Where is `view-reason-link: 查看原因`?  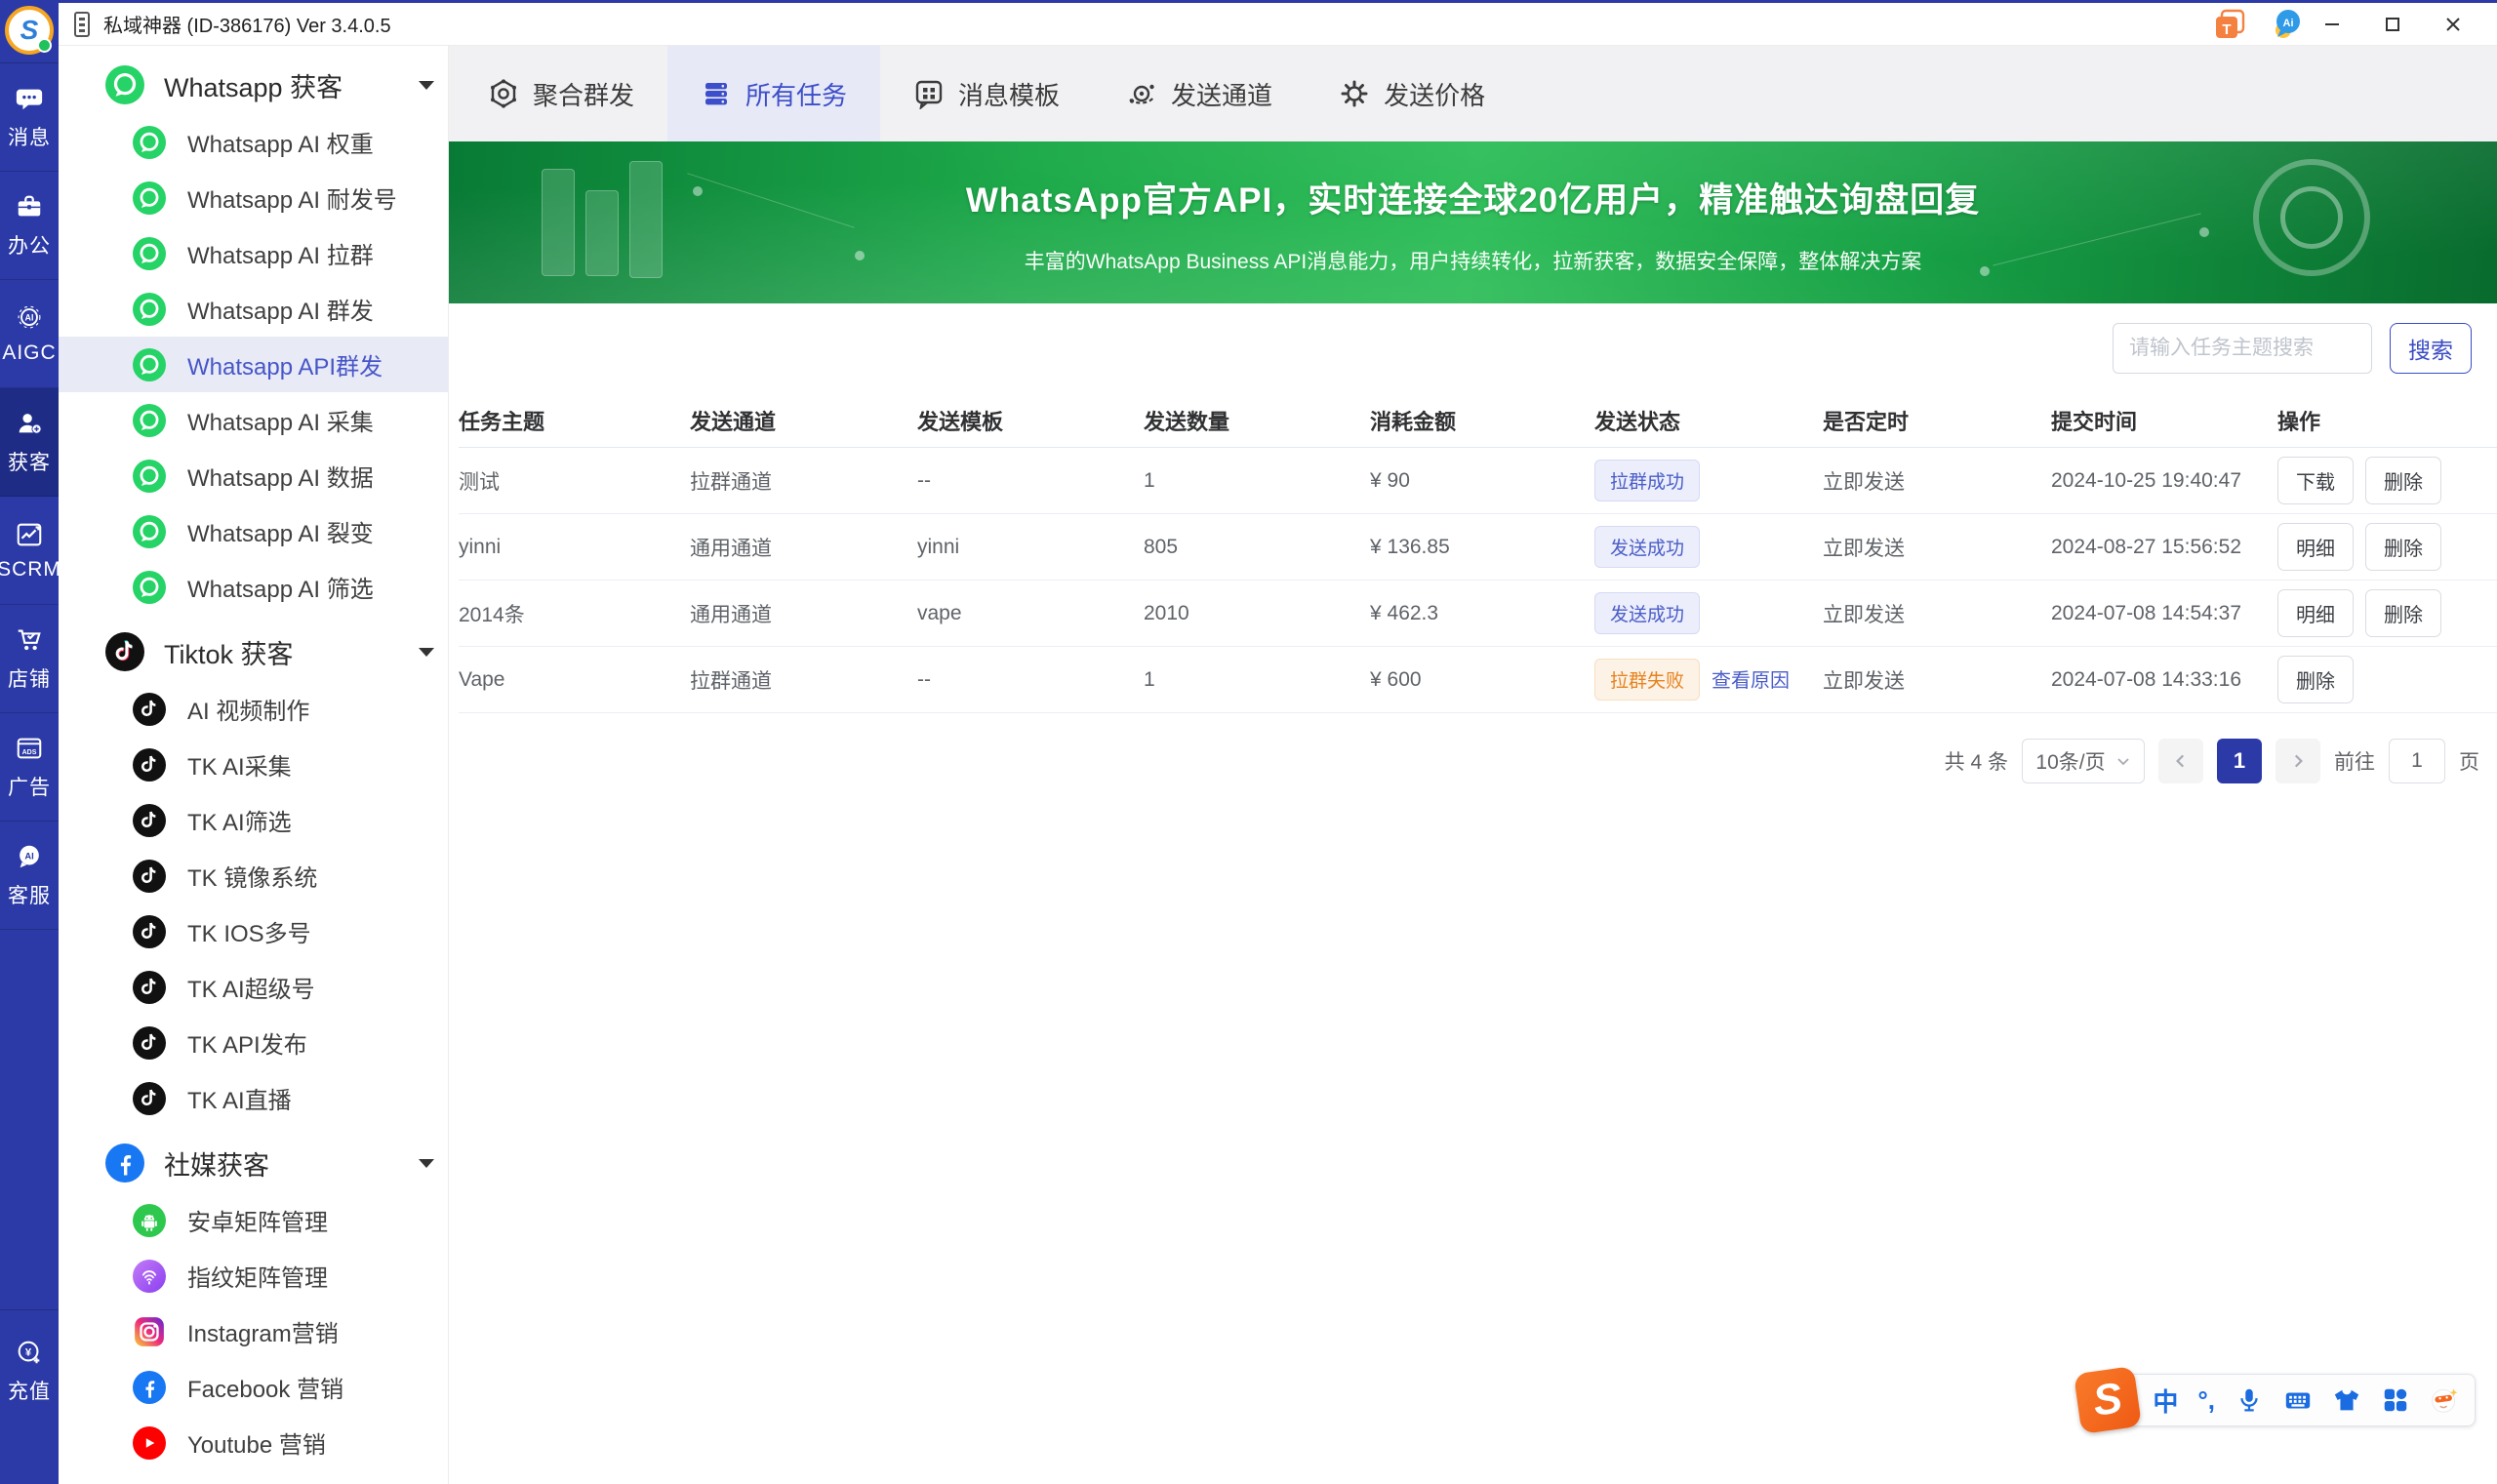 view-reason-link: 查看原因 is located at coordinates (1751, 681).